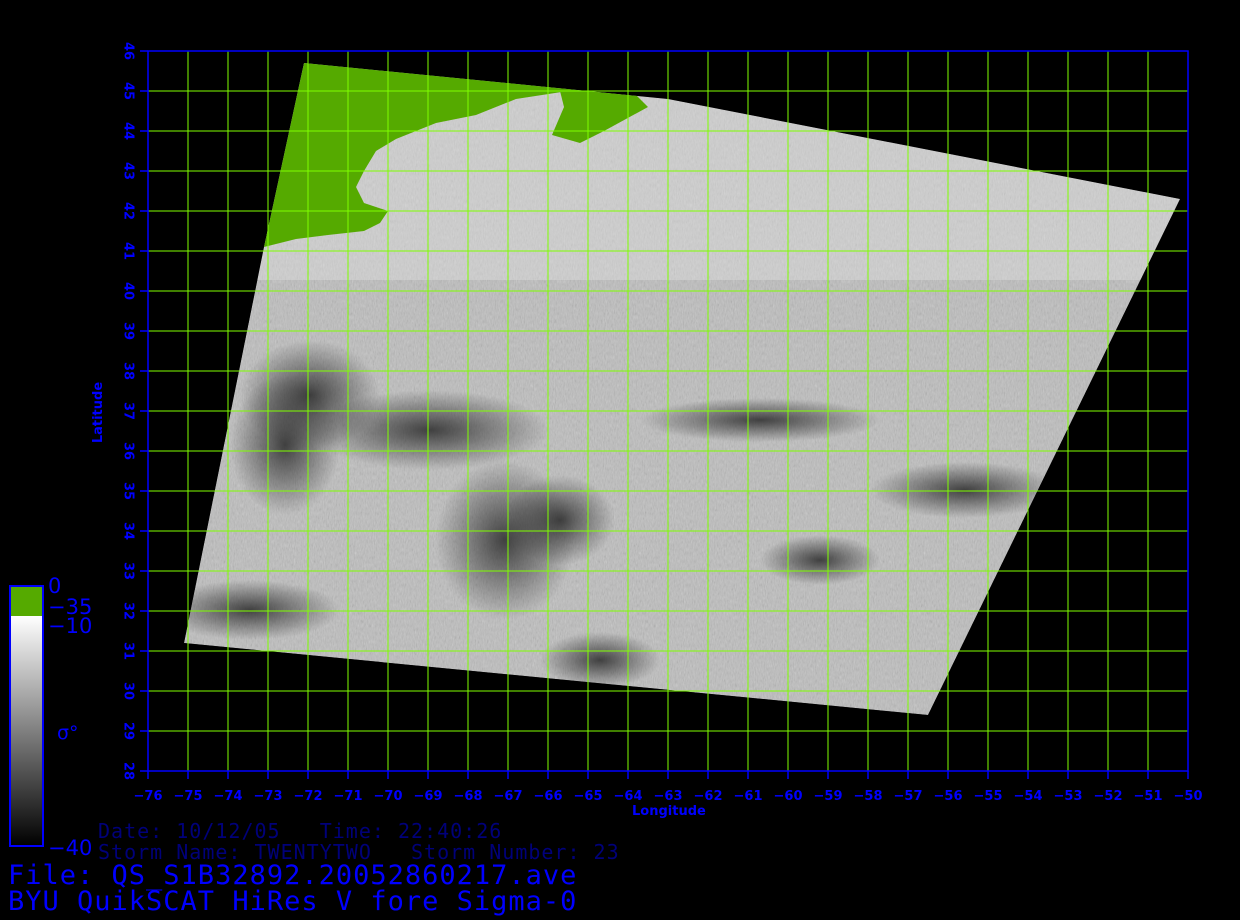 This screenshot has height=920, width=1240. I want to click on lon-tick-label: −73, so click(268, 796).